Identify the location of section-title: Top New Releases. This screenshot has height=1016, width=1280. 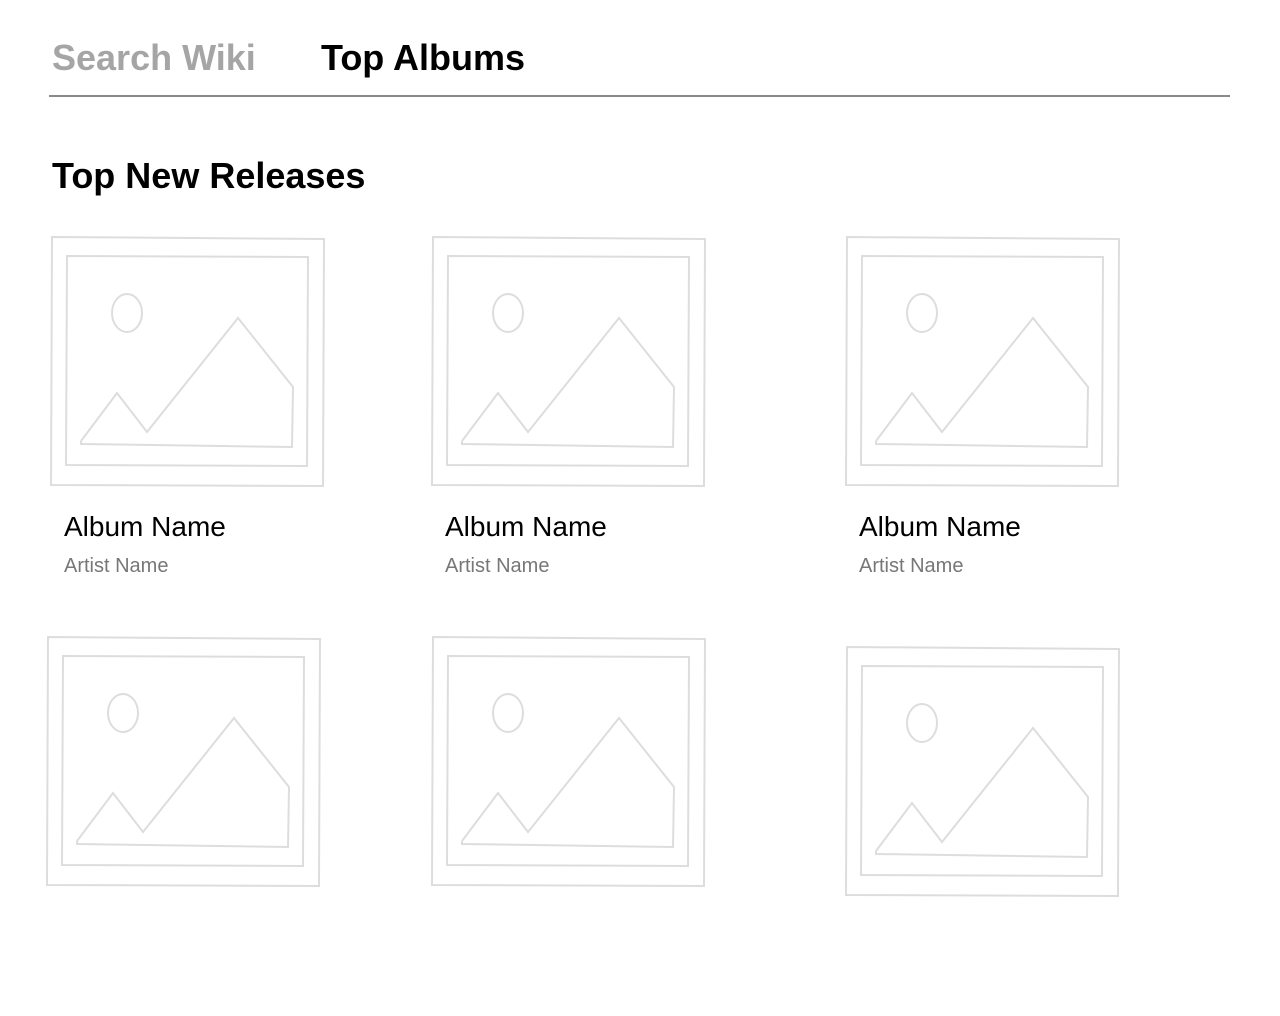
(209, 175).